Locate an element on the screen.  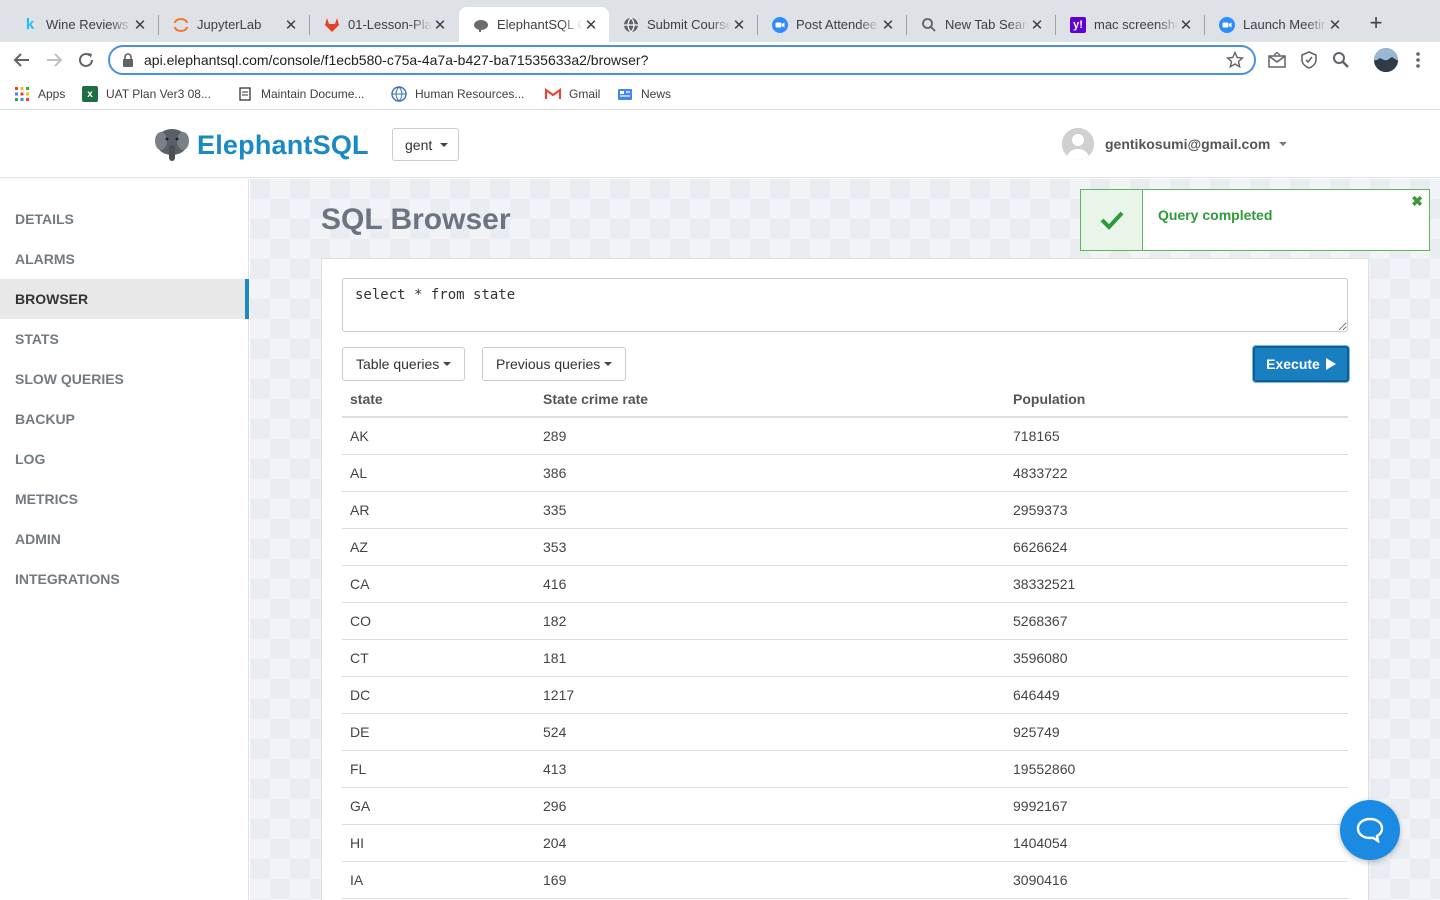
cell-population: 718165 is located at coordinates (1176, 436).